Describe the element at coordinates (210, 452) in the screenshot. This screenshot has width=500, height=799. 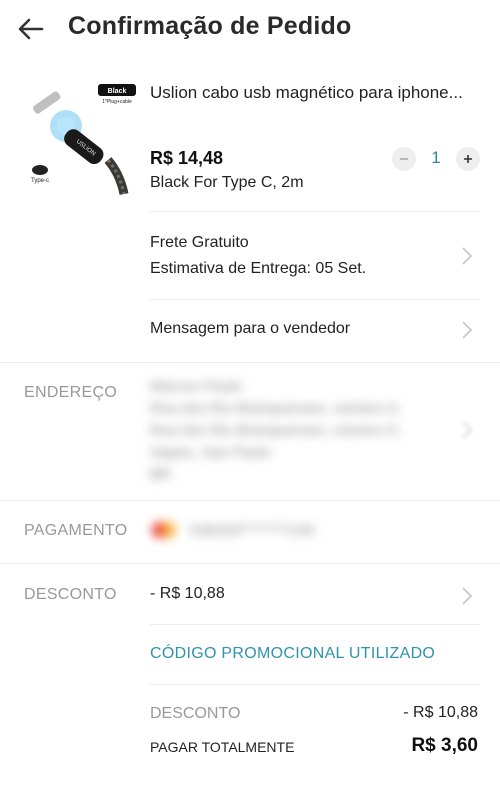
I see `address-line: Sapeo, Sao Paulo` at that location.